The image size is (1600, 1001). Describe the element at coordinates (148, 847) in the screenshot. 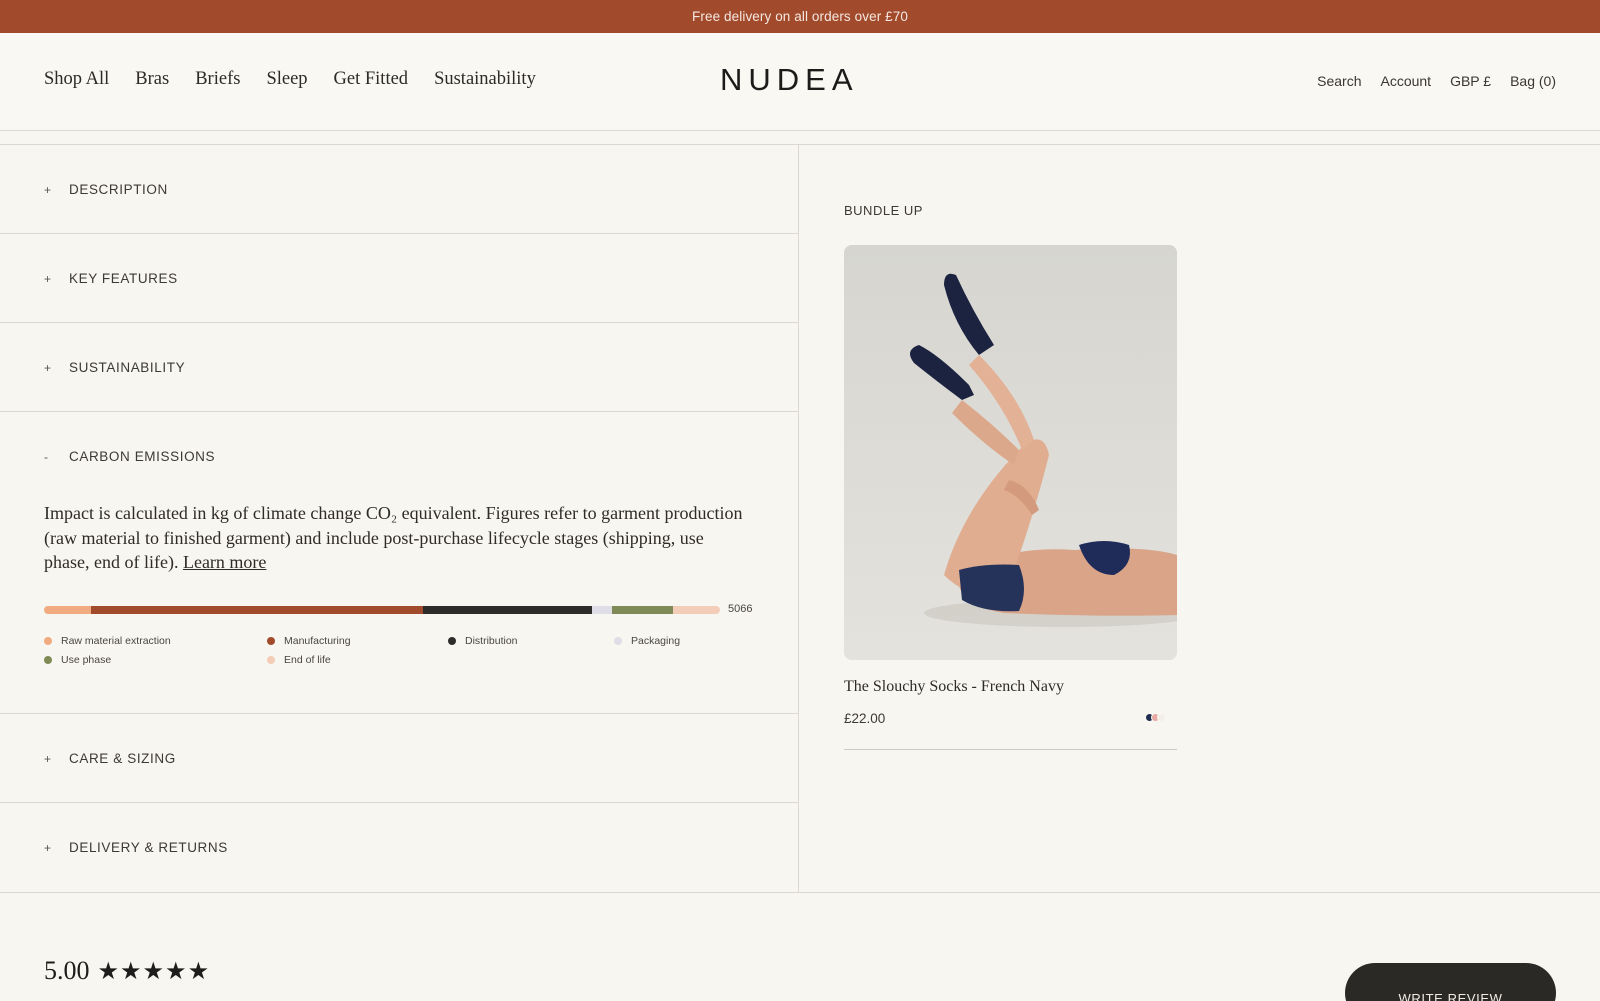

I see `accordion-label: DELIVERY & RETURNS` at that location.